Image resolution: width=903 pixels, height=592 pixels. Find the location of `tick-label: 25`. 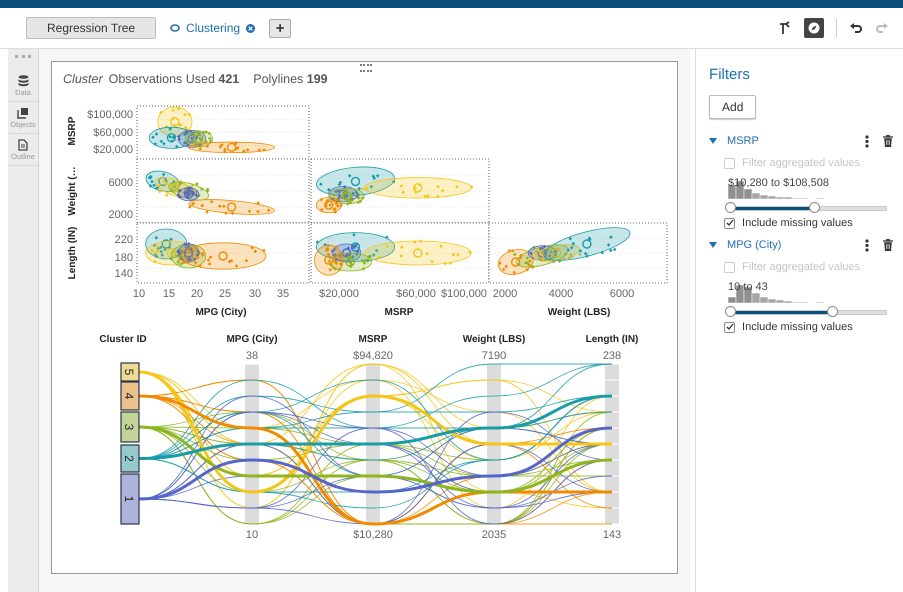

tick-label: 25 is located at coordinates (225, 294).